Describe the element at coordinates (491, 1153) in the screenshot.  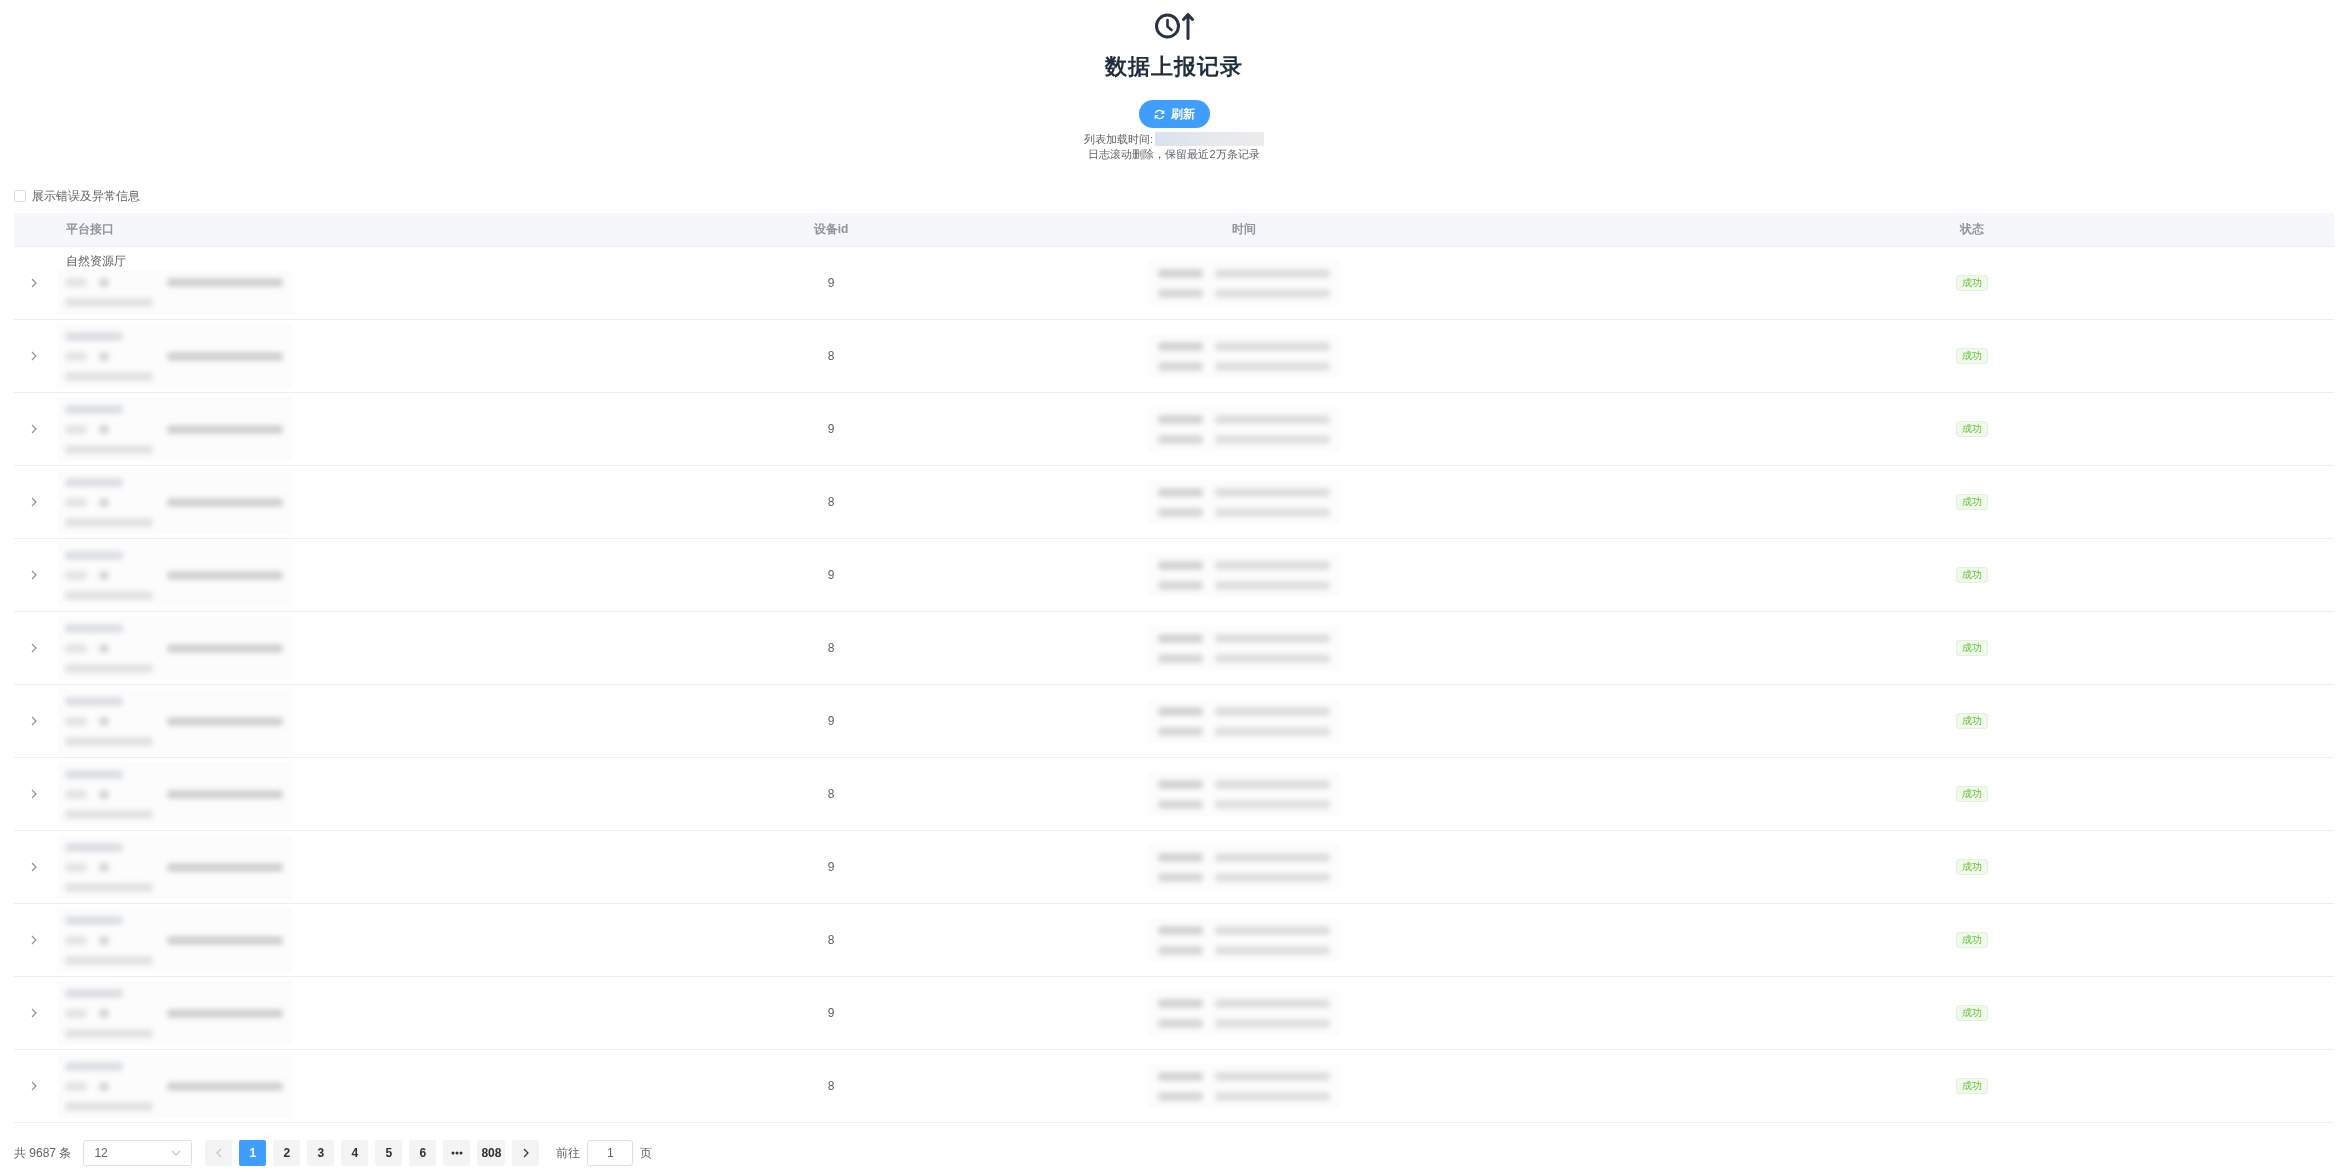
I see `page-button: 808` at that location.